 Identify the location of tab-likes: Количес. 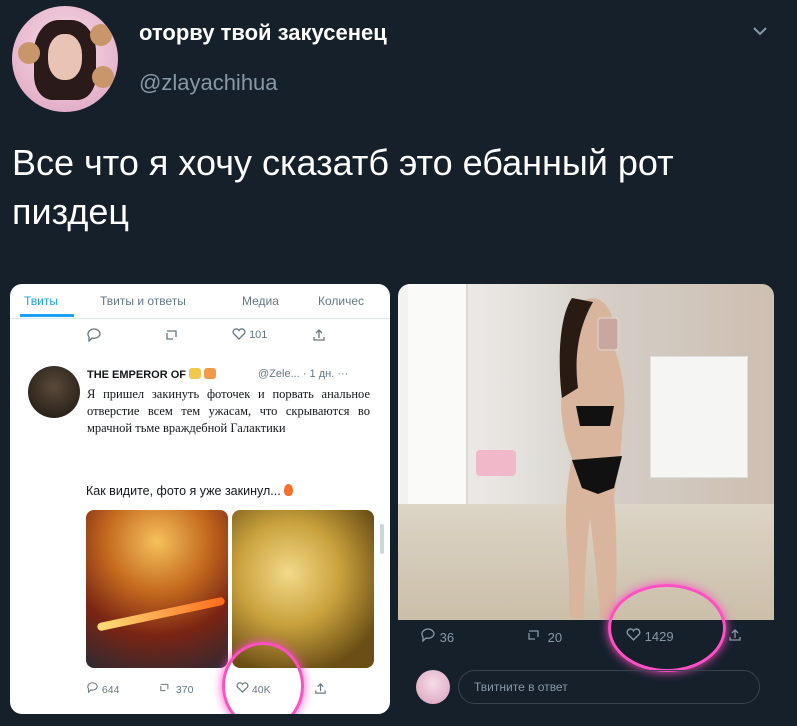
(341, 301).